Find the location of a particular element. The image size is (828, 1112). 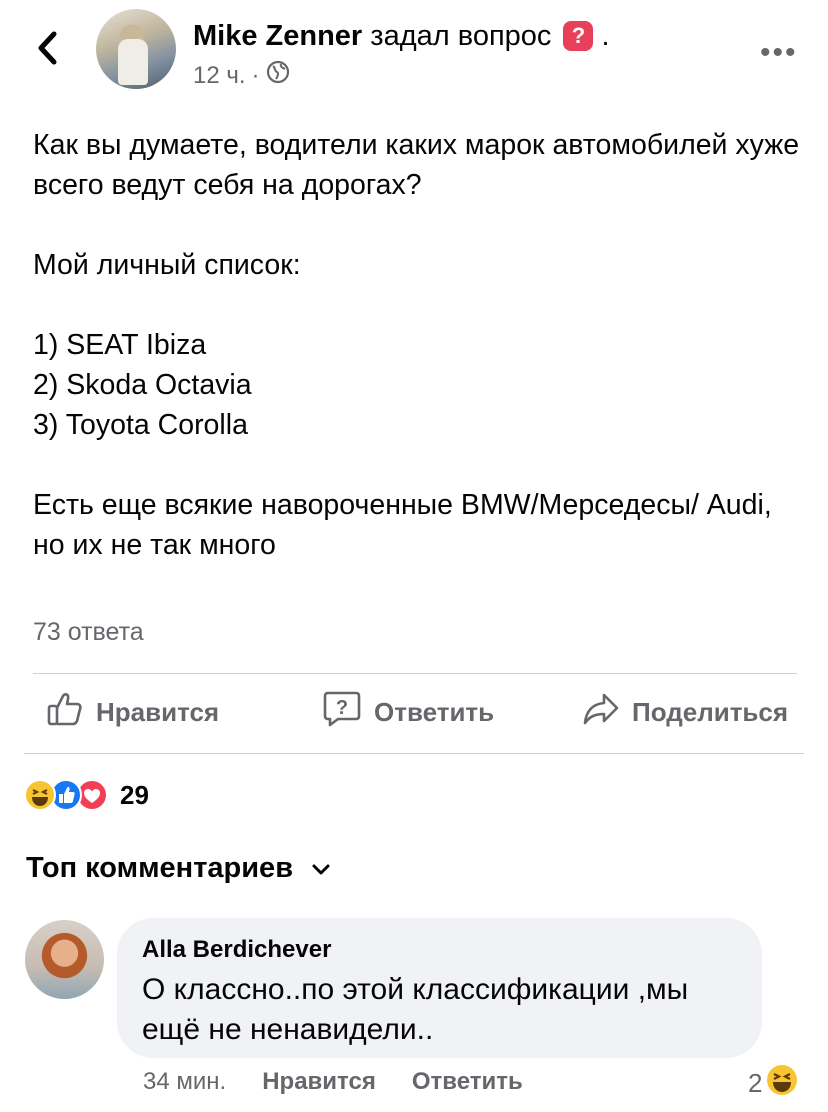

author-line: Mike Zenner задал вопрос ? . is located at coordinates (401, 36).